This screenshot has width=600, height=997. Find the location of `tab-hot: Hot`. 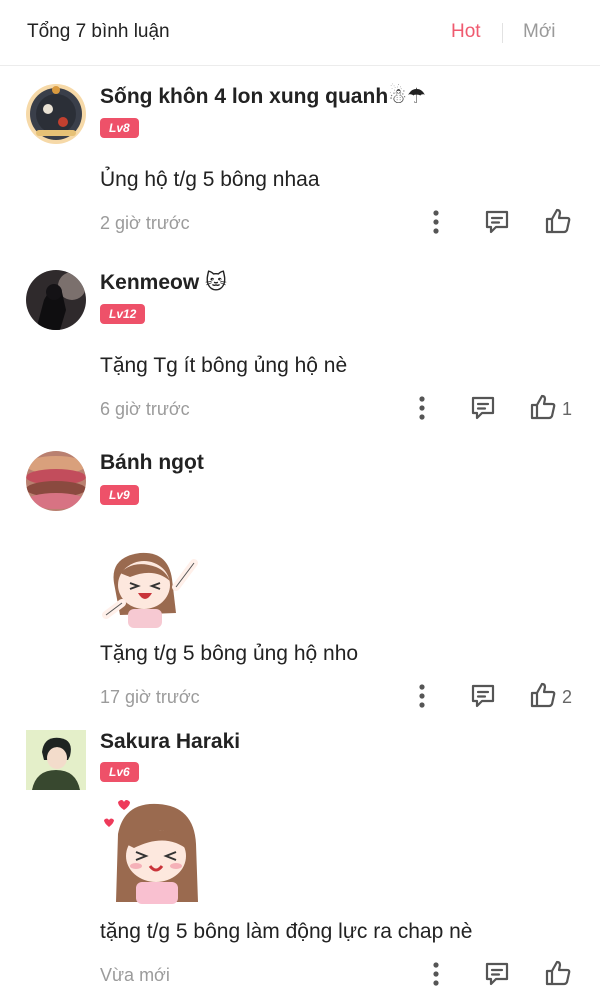

tab-hot: Hot is located at coordinates (466, 32).